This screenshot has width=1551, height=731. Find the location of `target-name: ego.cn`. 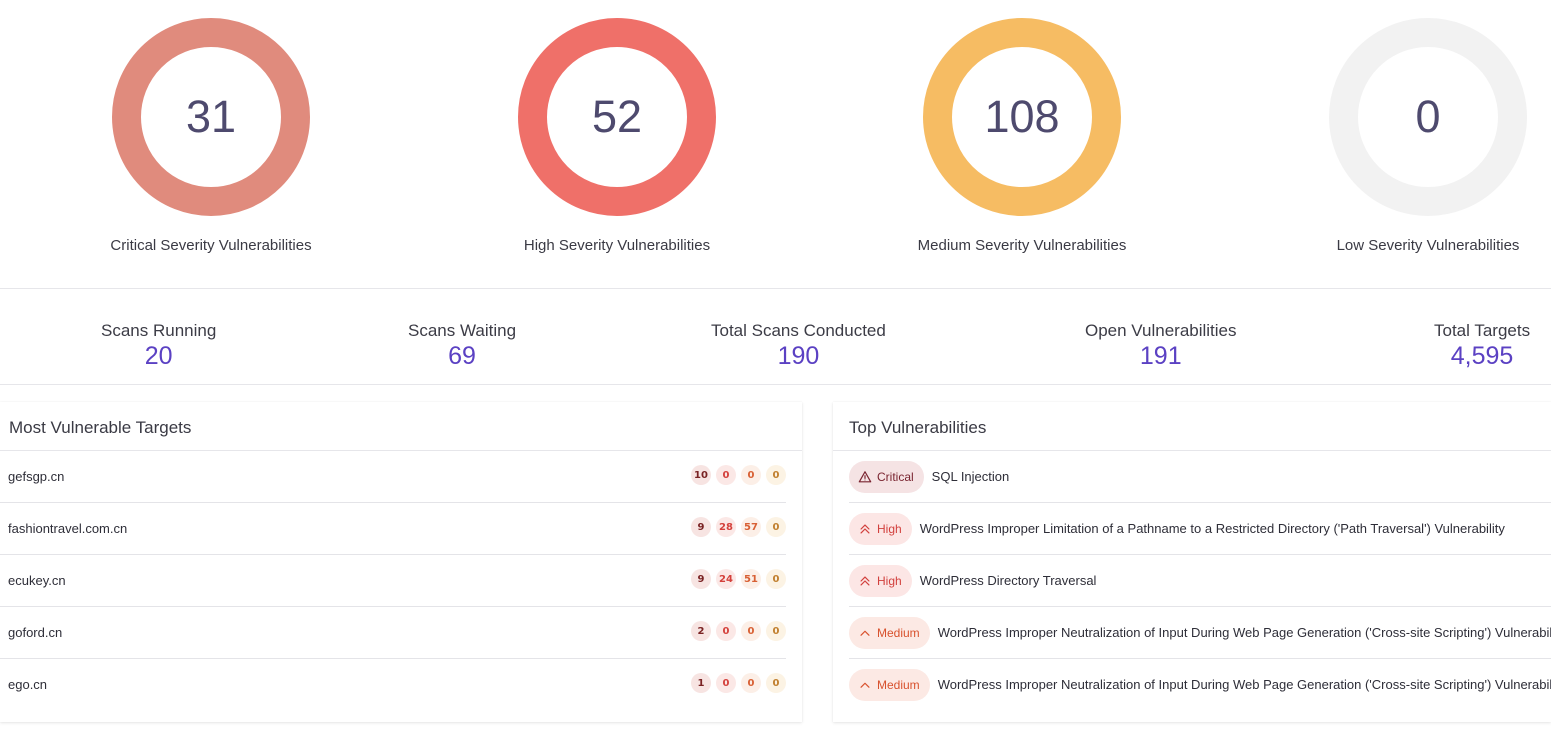

target-name: ego.cn is located at coordinates (23, 684).